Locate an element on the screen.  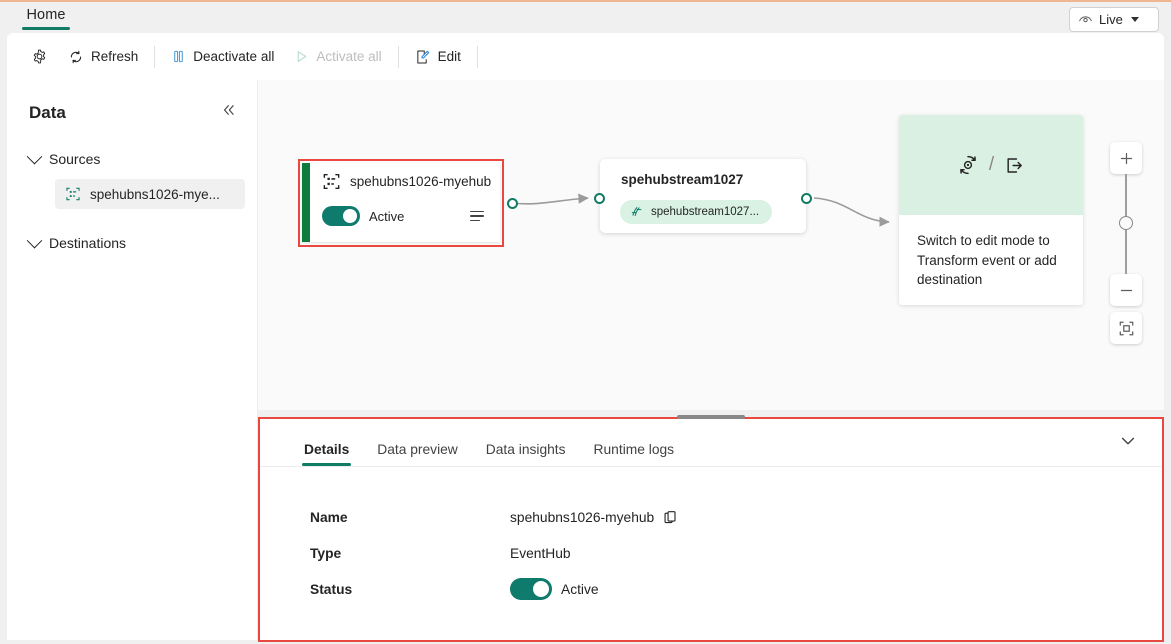
edit-button: Edit is located at coordinates (438, 57).